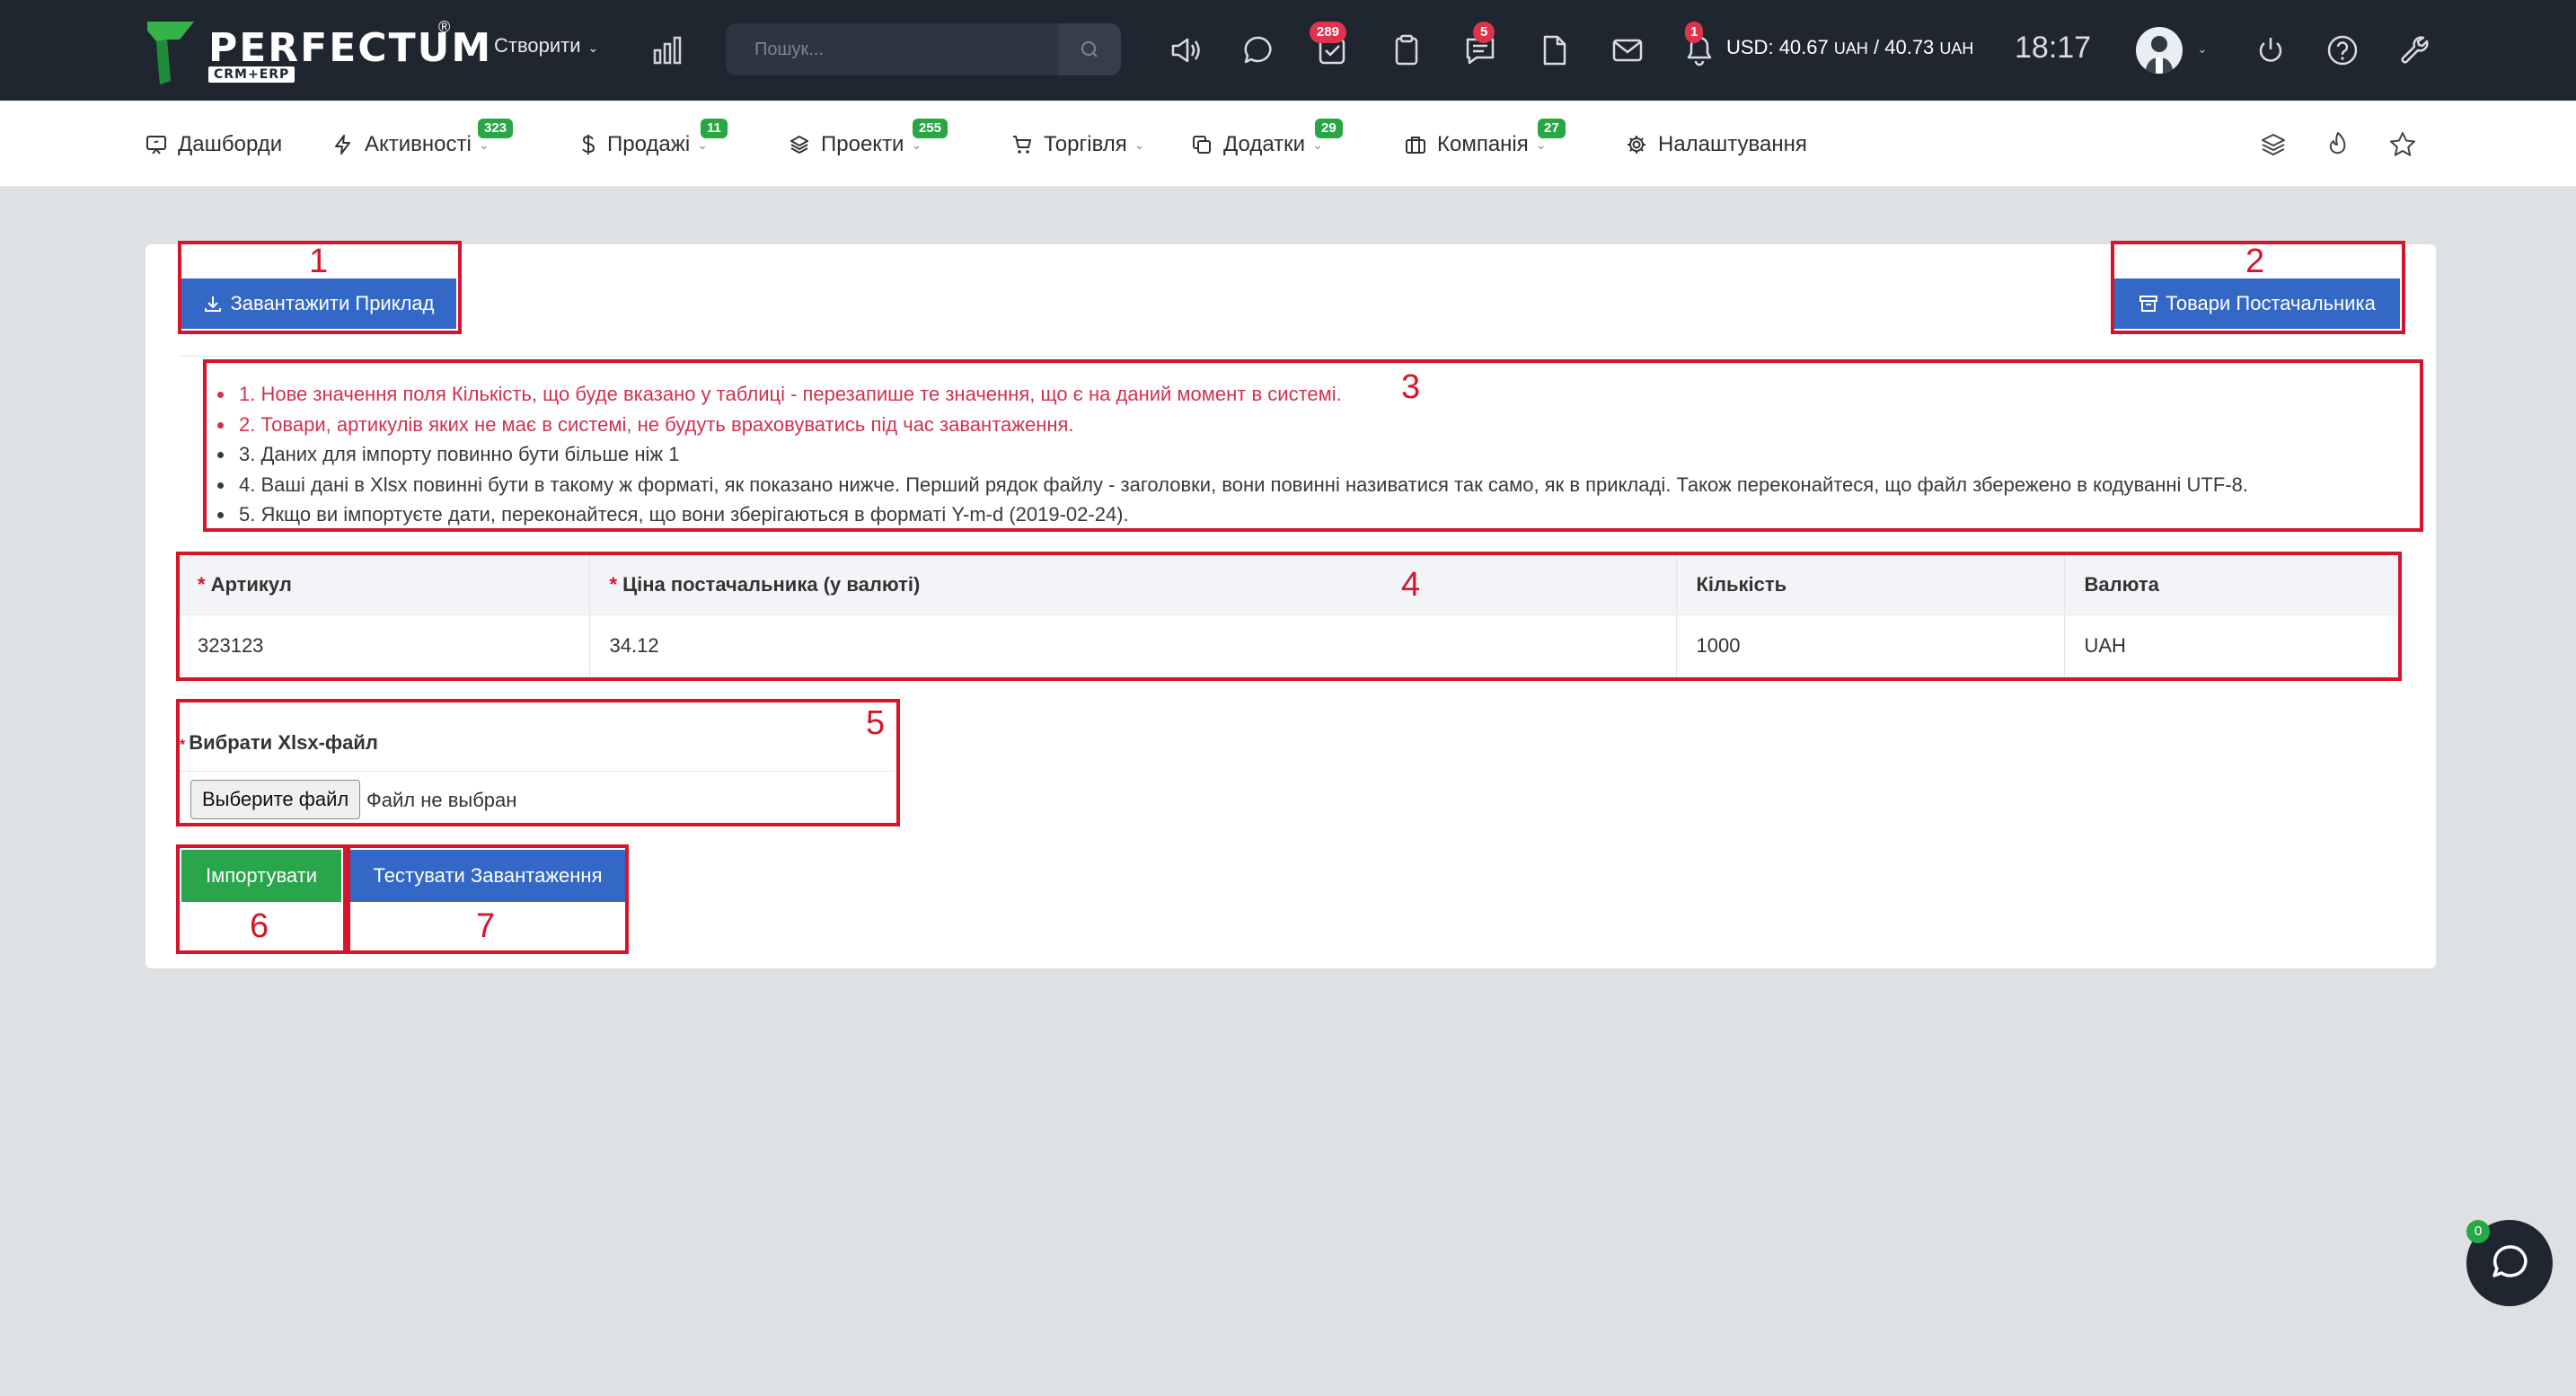 This screenshot has height=1396, width=2576. Describe the element at coordinates (2053, 48) in the screenshot. I see `clock: 18:17` at that location.